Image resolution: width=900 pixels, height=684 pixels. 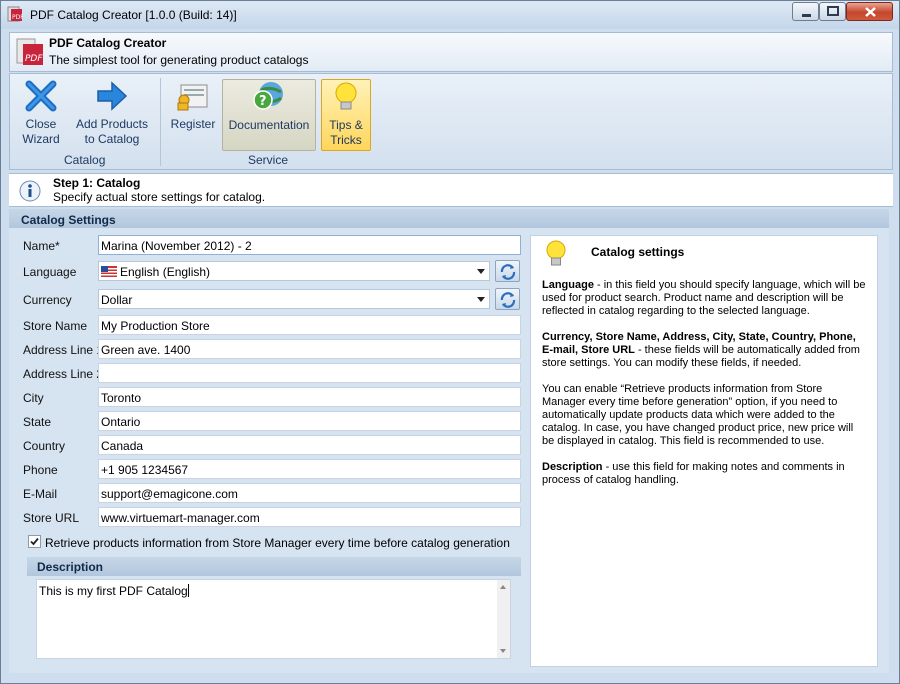 I want to click on help-language-bold: Language, so click(x=568, y=285).